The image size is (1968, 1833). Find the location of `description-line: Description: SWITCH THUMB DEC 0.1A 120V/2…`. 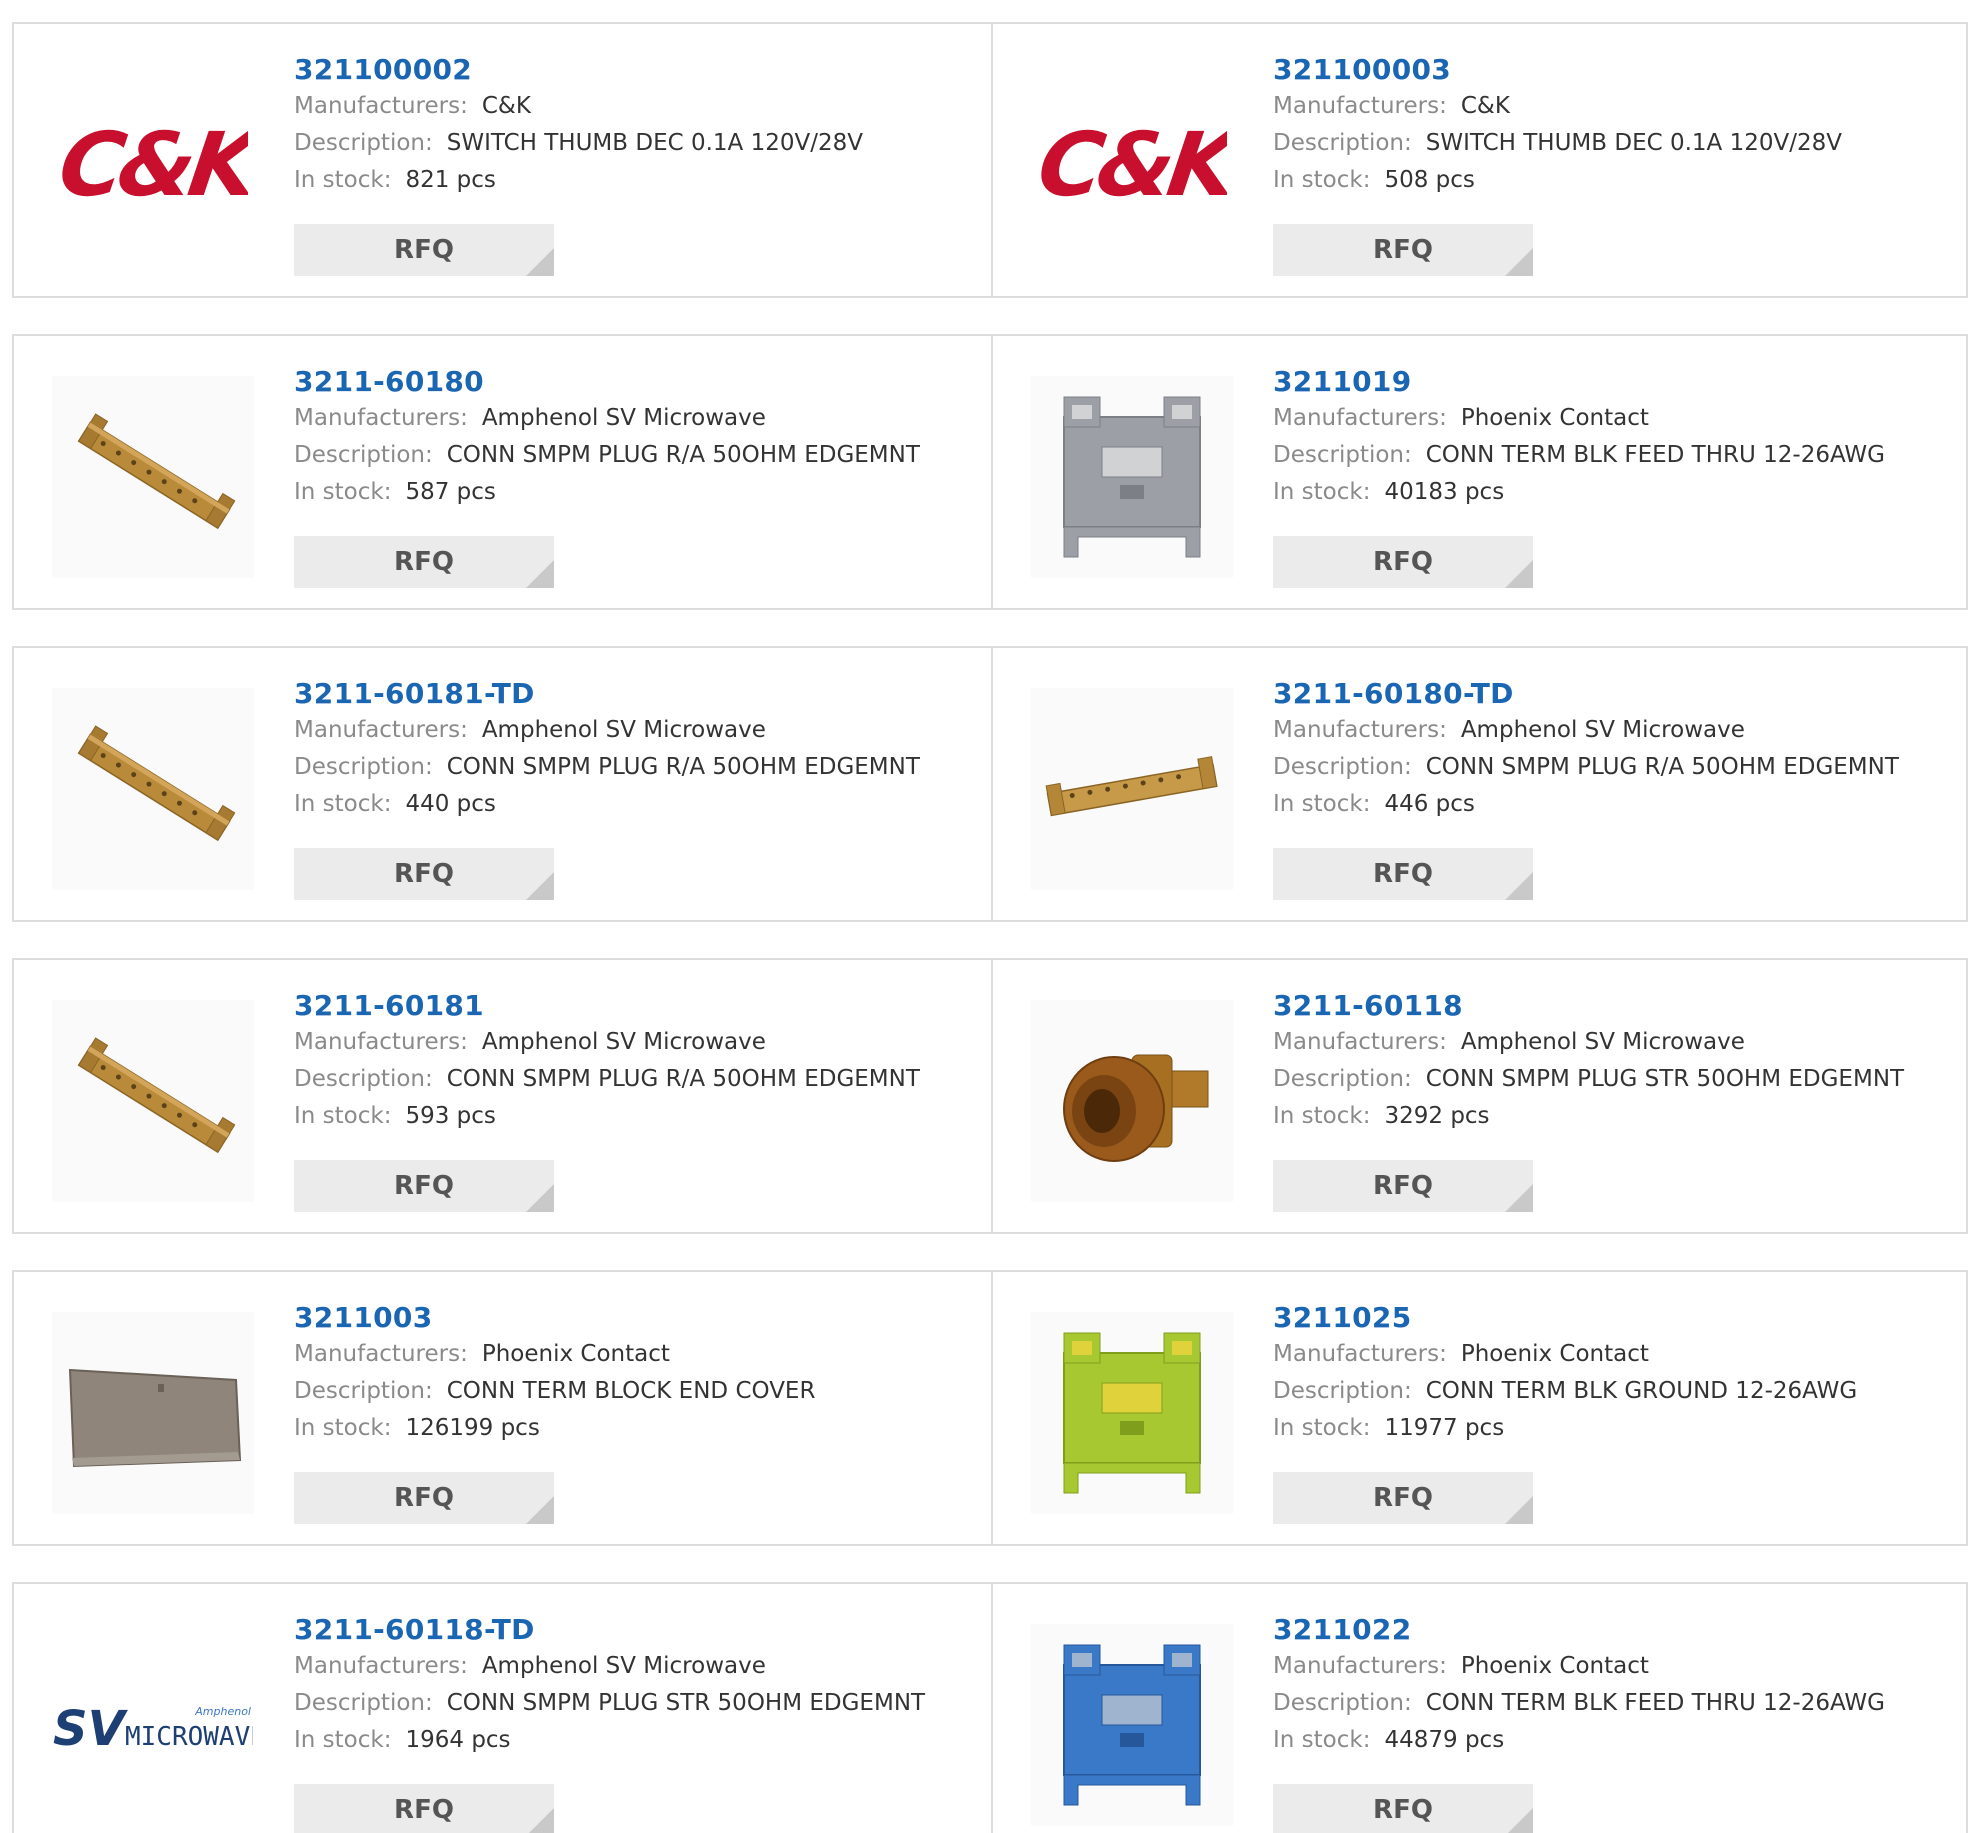

description-line: Description: SWITCH THUMB DEC 0.1A 120V/2… is located at coordinates (1614, 143).